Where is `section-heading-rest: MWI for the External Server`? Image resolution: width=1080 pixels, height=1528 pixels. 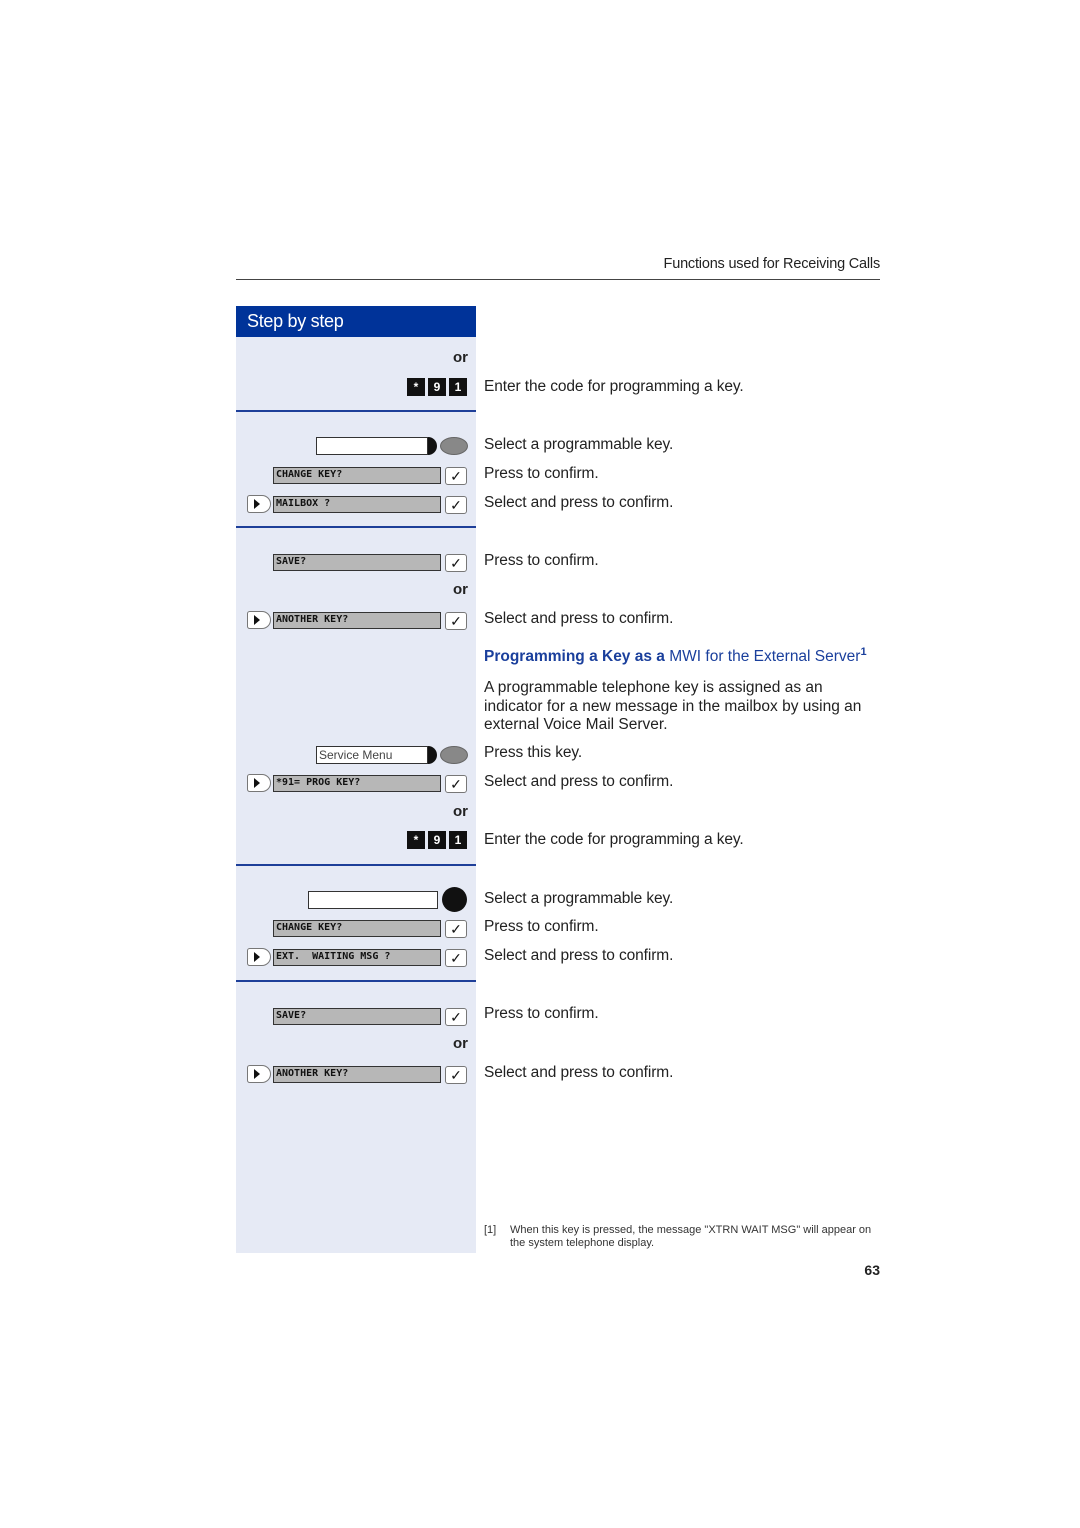
section-heading-rest: MWI for the External Server is located at coordinates (765, 657).